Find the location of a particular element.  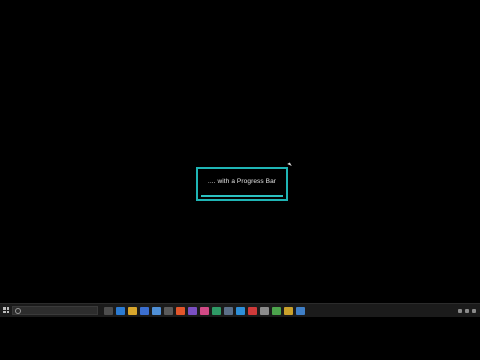

taskbar is located at coordinates (240, 310).